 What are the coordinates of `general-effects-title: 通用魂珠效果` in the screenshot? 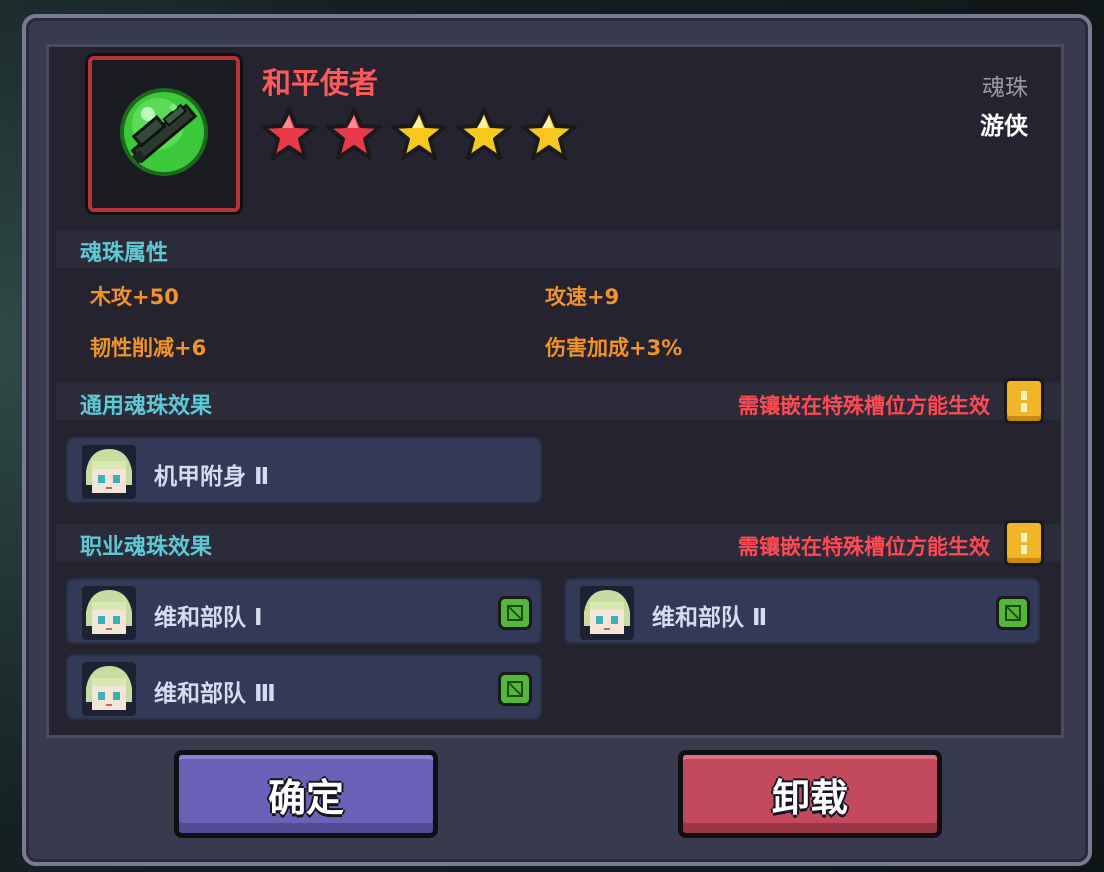 It's located at (146, 406).